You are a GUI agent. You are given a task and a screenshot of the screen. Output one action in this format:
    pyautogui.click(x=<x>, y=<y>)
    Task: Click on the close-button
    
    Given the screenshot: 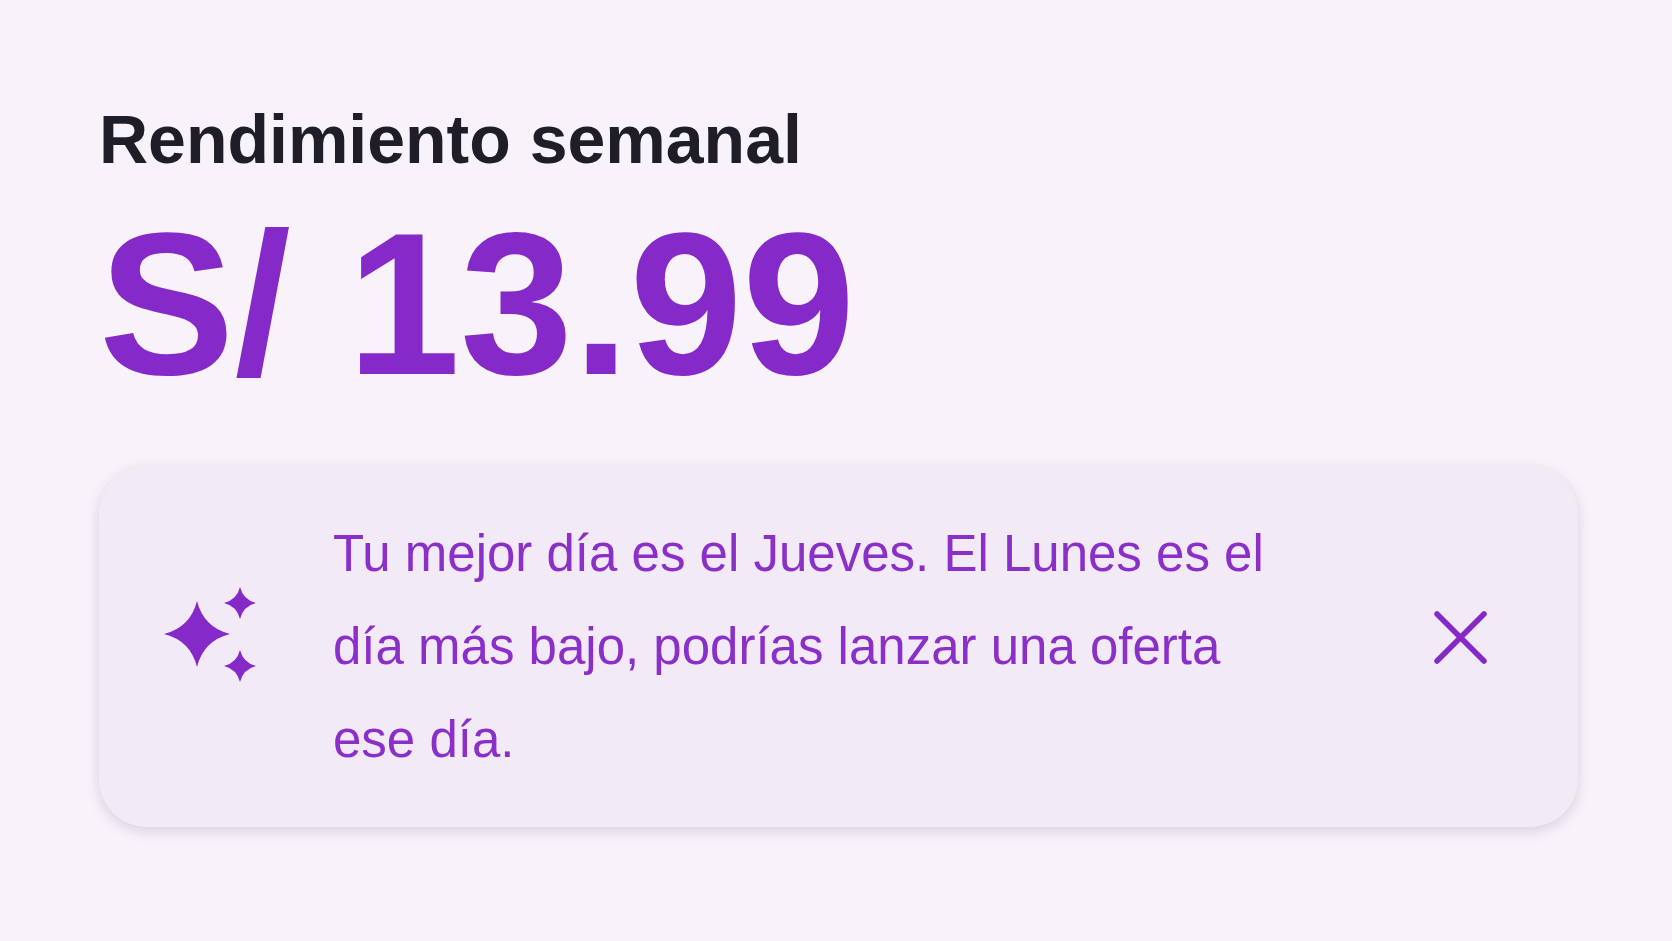 What is the action you would take?
    pyautogui.click(x=1460, y=637)
    